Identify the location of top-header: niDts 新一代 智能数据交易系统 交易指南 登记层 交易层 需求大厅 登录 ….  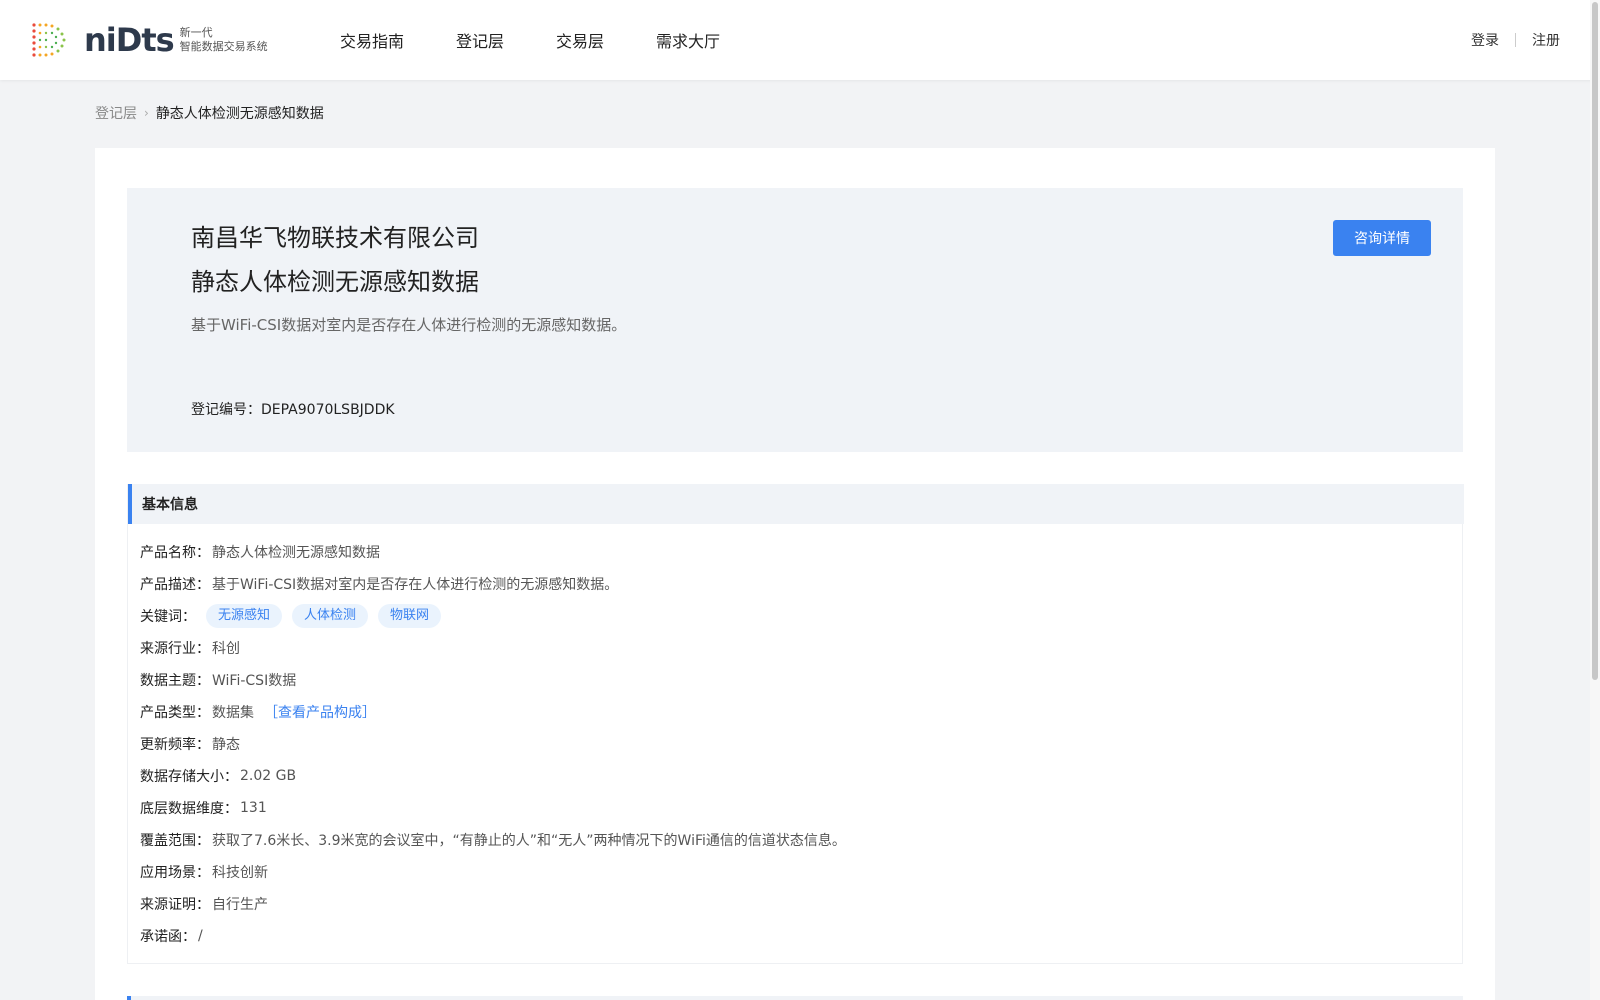
(800, 40).